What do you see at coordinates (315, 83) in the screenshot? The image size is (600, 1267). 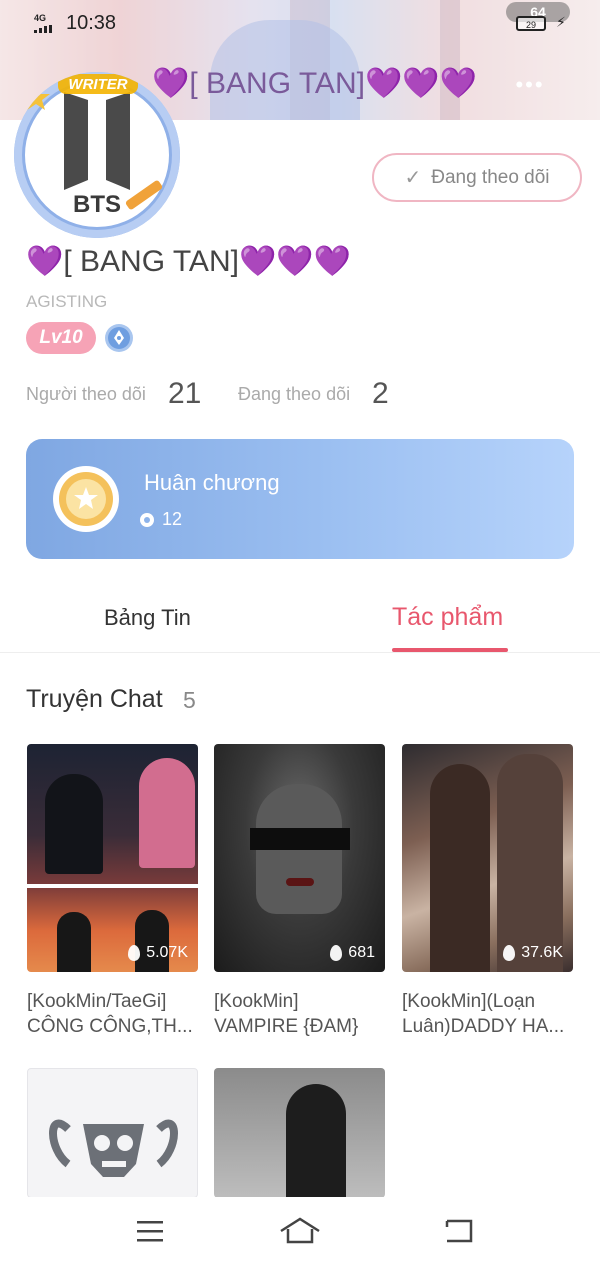 I see `header-title: 💜[ BANG TAN]💜💜💜` at bounding box center [315, 83].